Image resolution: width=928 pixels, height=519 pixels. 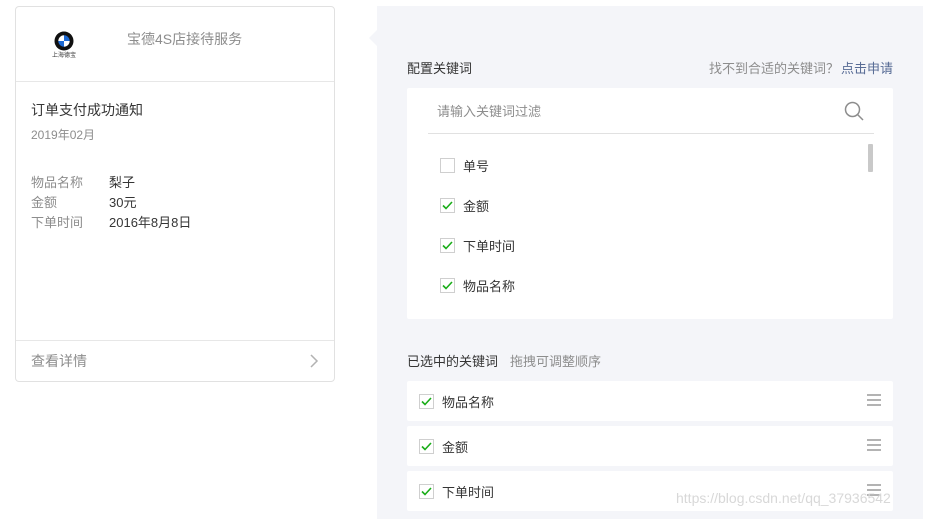 I want to click on keyword-search-input, so click(x=618, y=111).